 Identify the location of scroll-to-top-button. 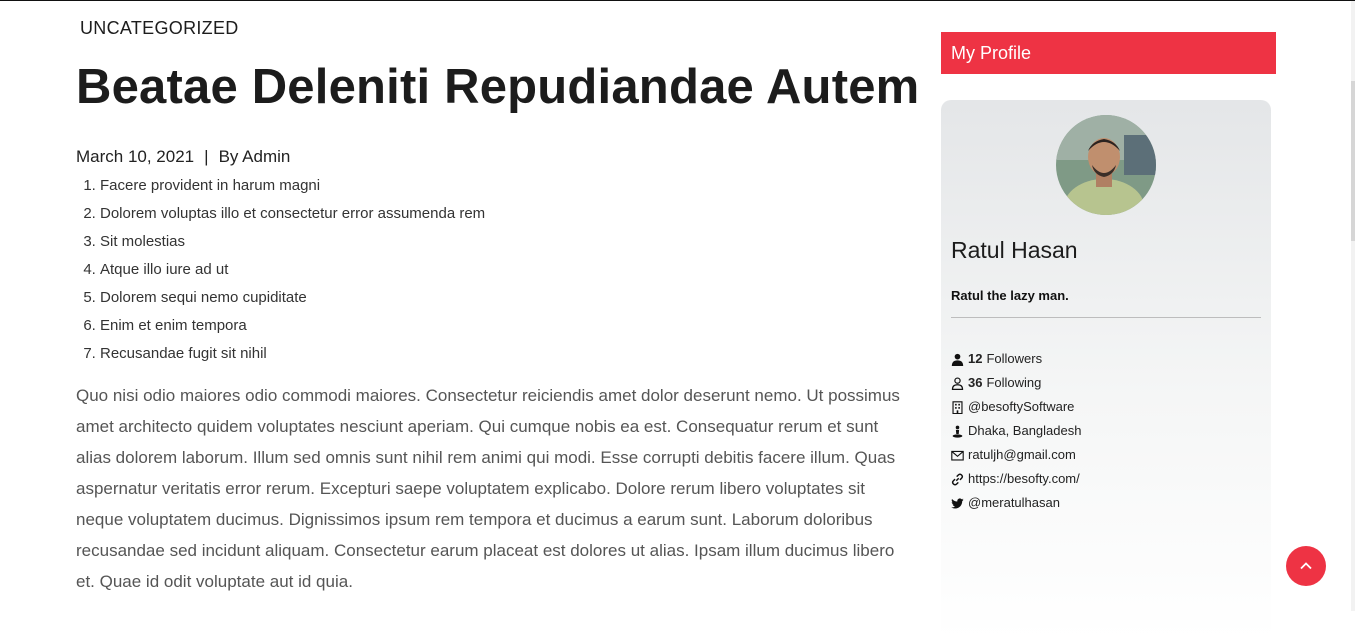
(1306, 566).